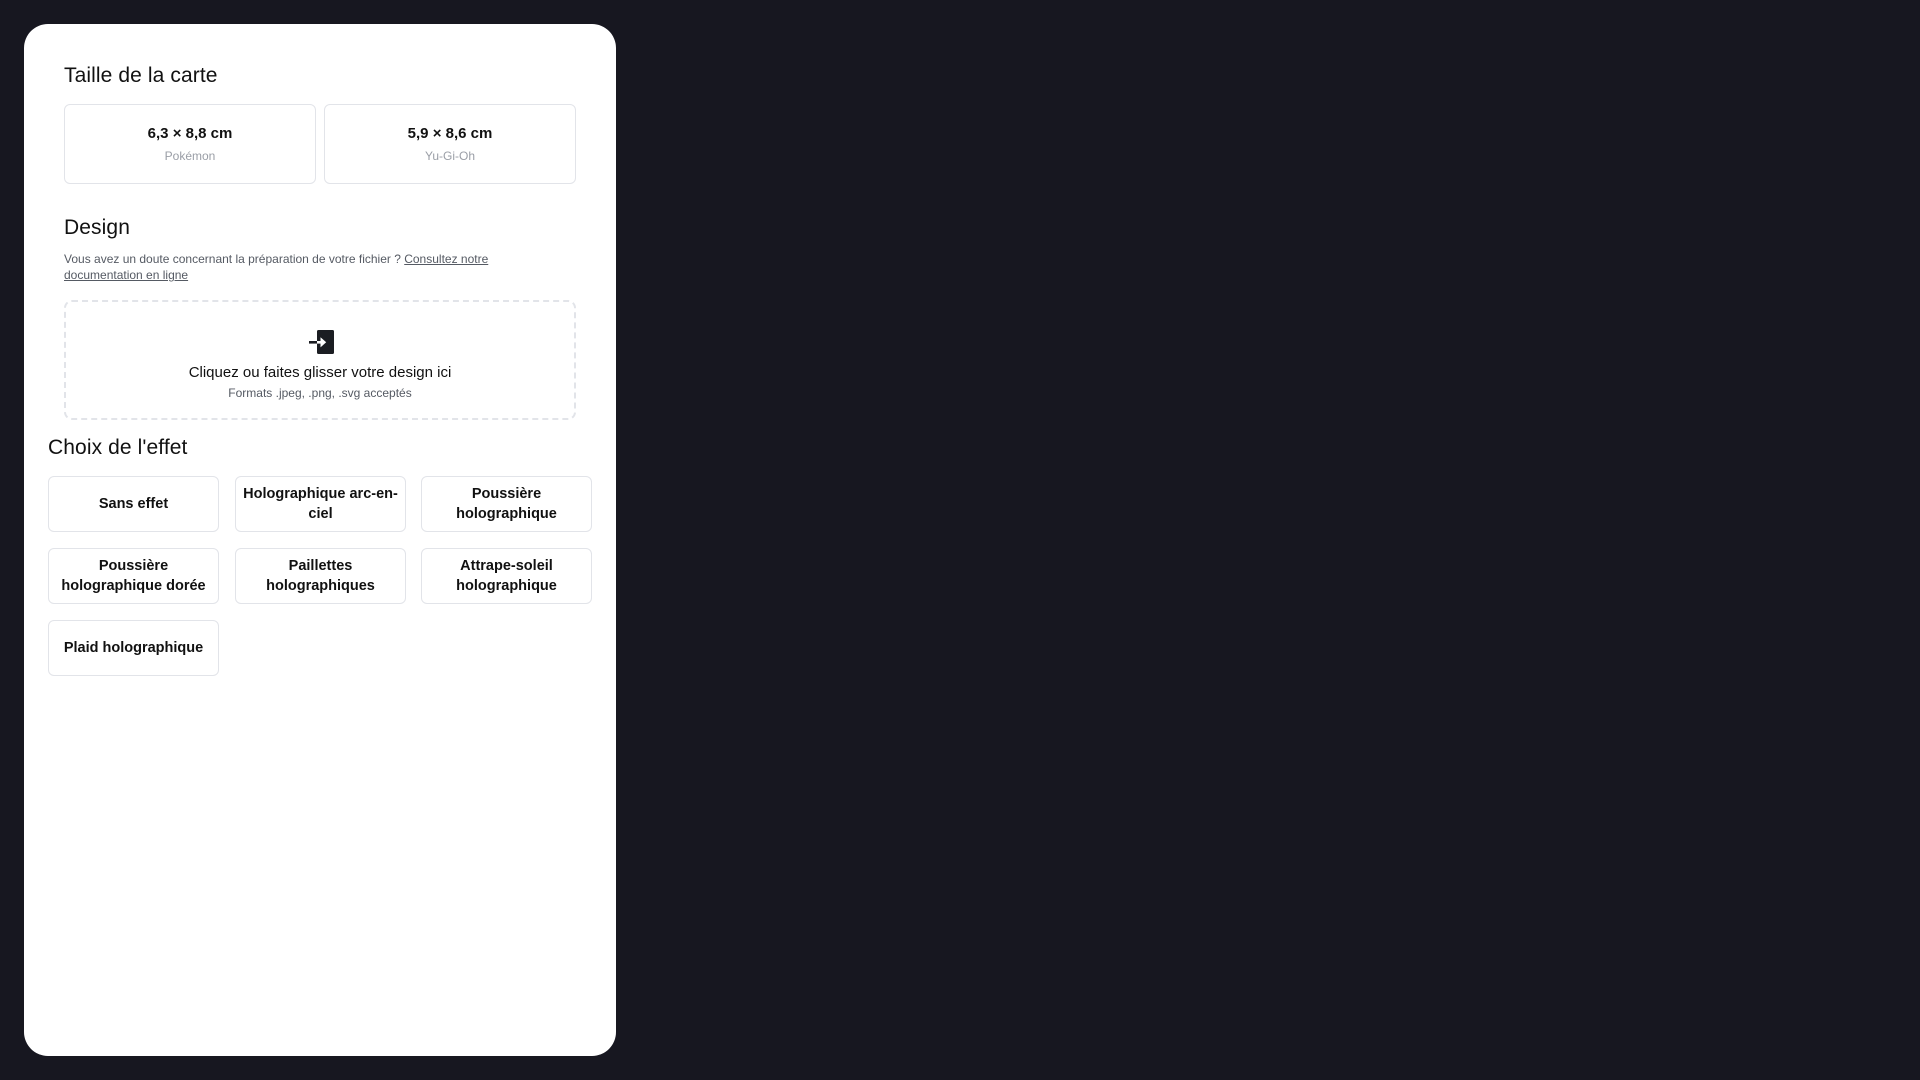 The image size is (1920, 1080). What do you see at coordinates (190, 156) in the screenshot?
I see `size-option-brand: Pokémon` at bounding box center [190, 156].